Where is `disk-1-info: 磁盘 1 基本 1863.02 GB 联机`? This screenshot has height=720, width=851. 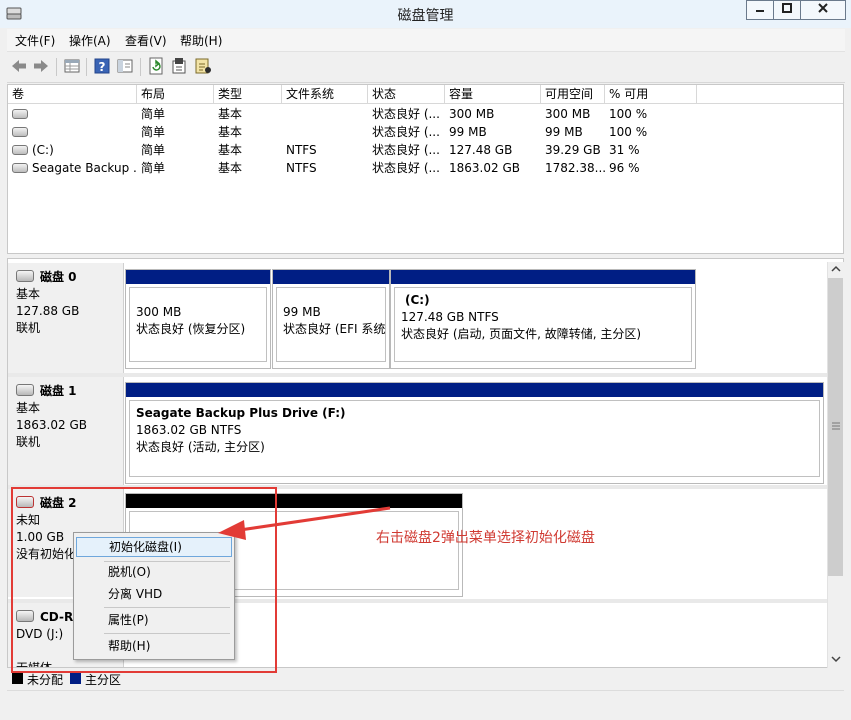
disk-1-info: 磁盘 1 基本 1863.02 GB 联机 is located at coordinates (66, 431).